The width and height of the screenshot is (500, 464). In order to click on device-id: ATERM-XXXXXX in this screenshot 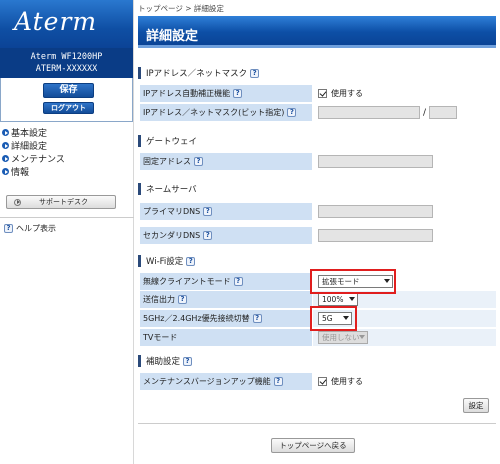, I will do `click(66, 69)`.